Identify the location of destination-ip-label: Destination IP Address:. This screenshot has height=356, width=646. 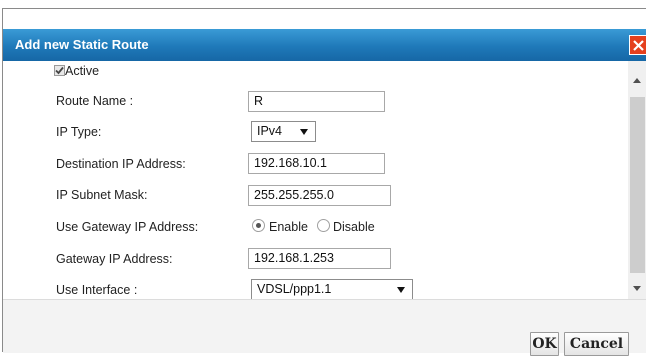
(121, 164).